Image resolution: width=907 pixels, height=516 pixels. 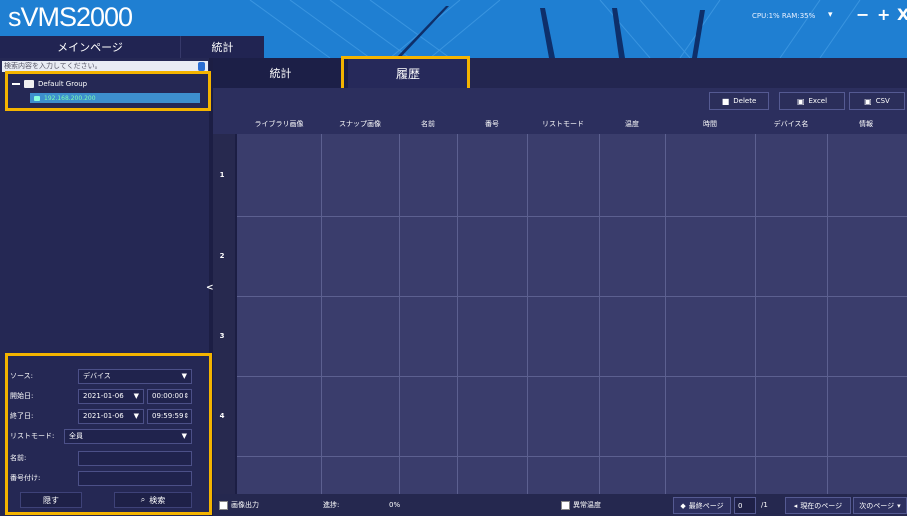 I want to click on csv-button-label: CSV, so click(x=882, y=101).